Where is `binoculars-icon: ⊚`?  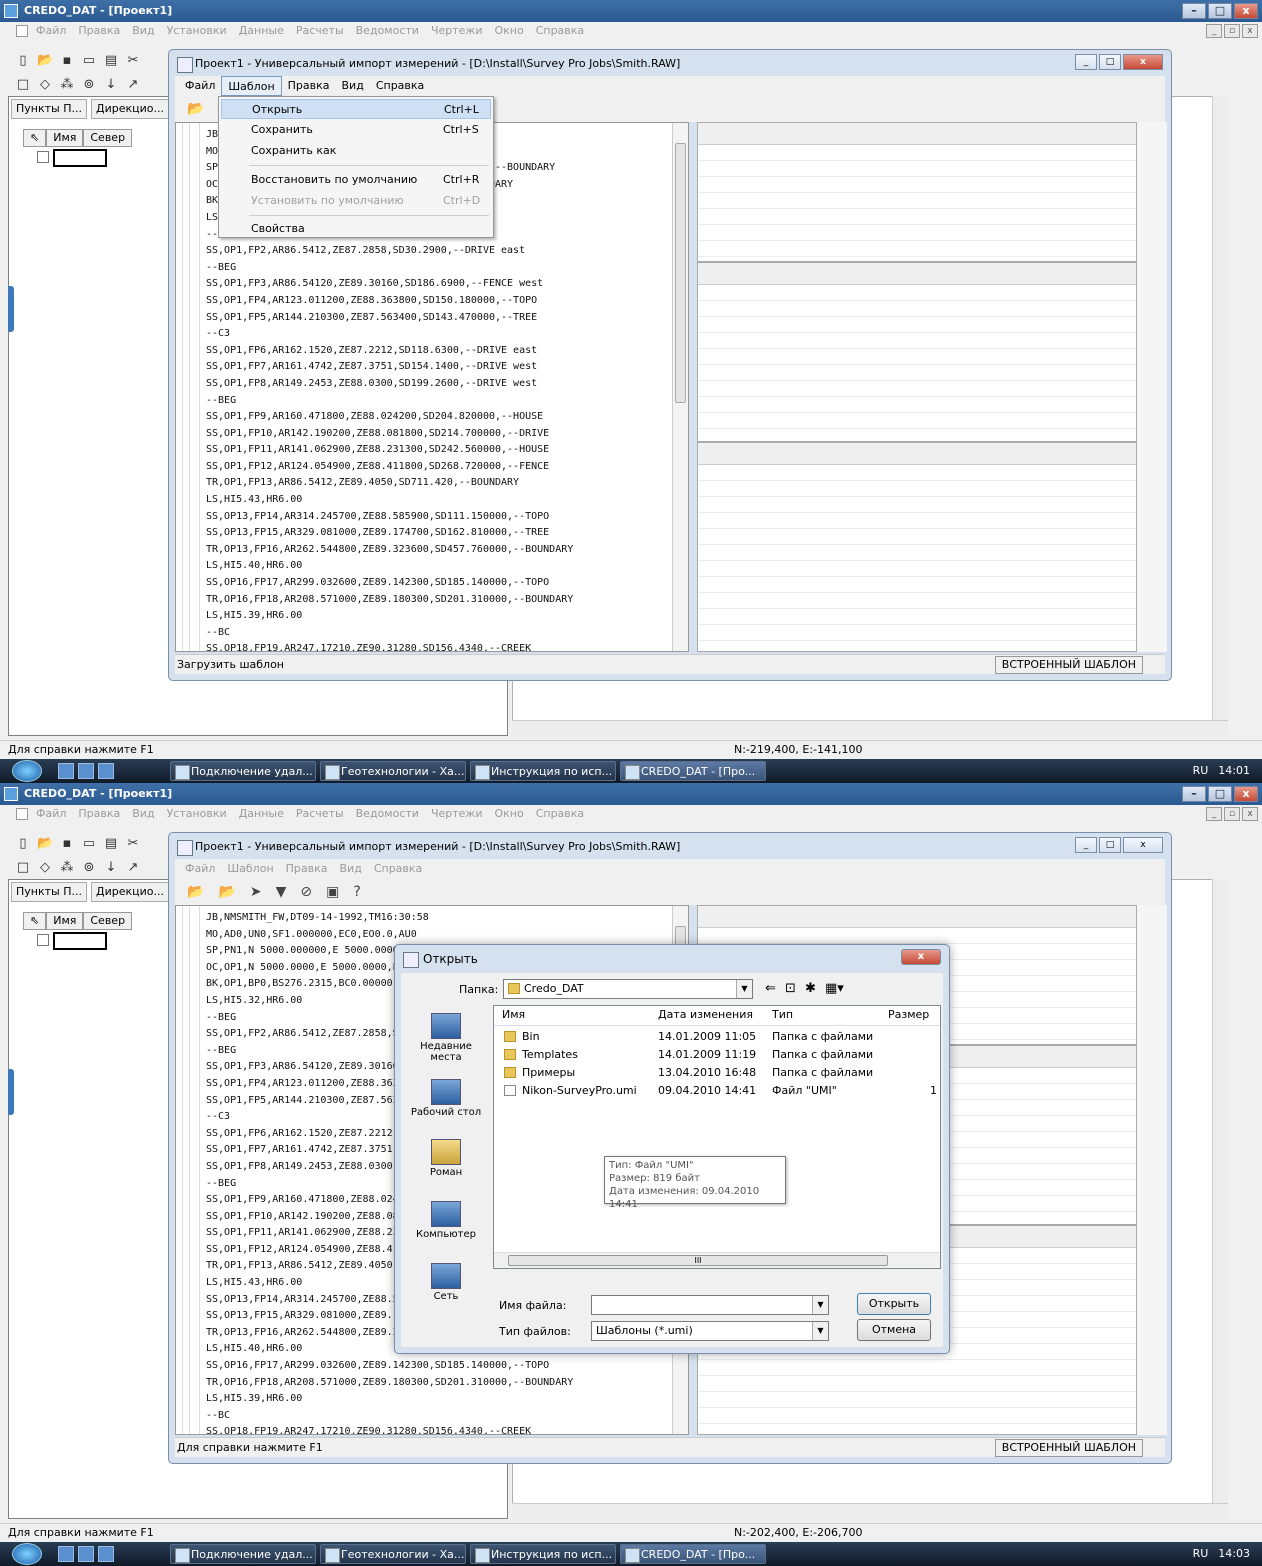 binoculars-icon: ⊚ is located at coordinates (89, 867).